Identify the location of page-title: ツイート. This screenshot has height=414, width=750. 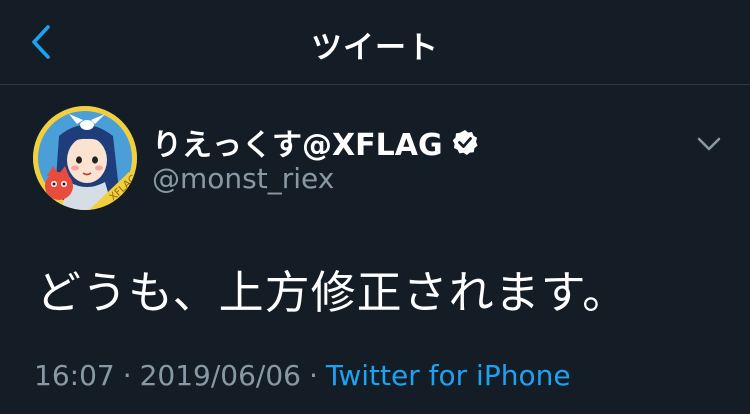
(375, 48).